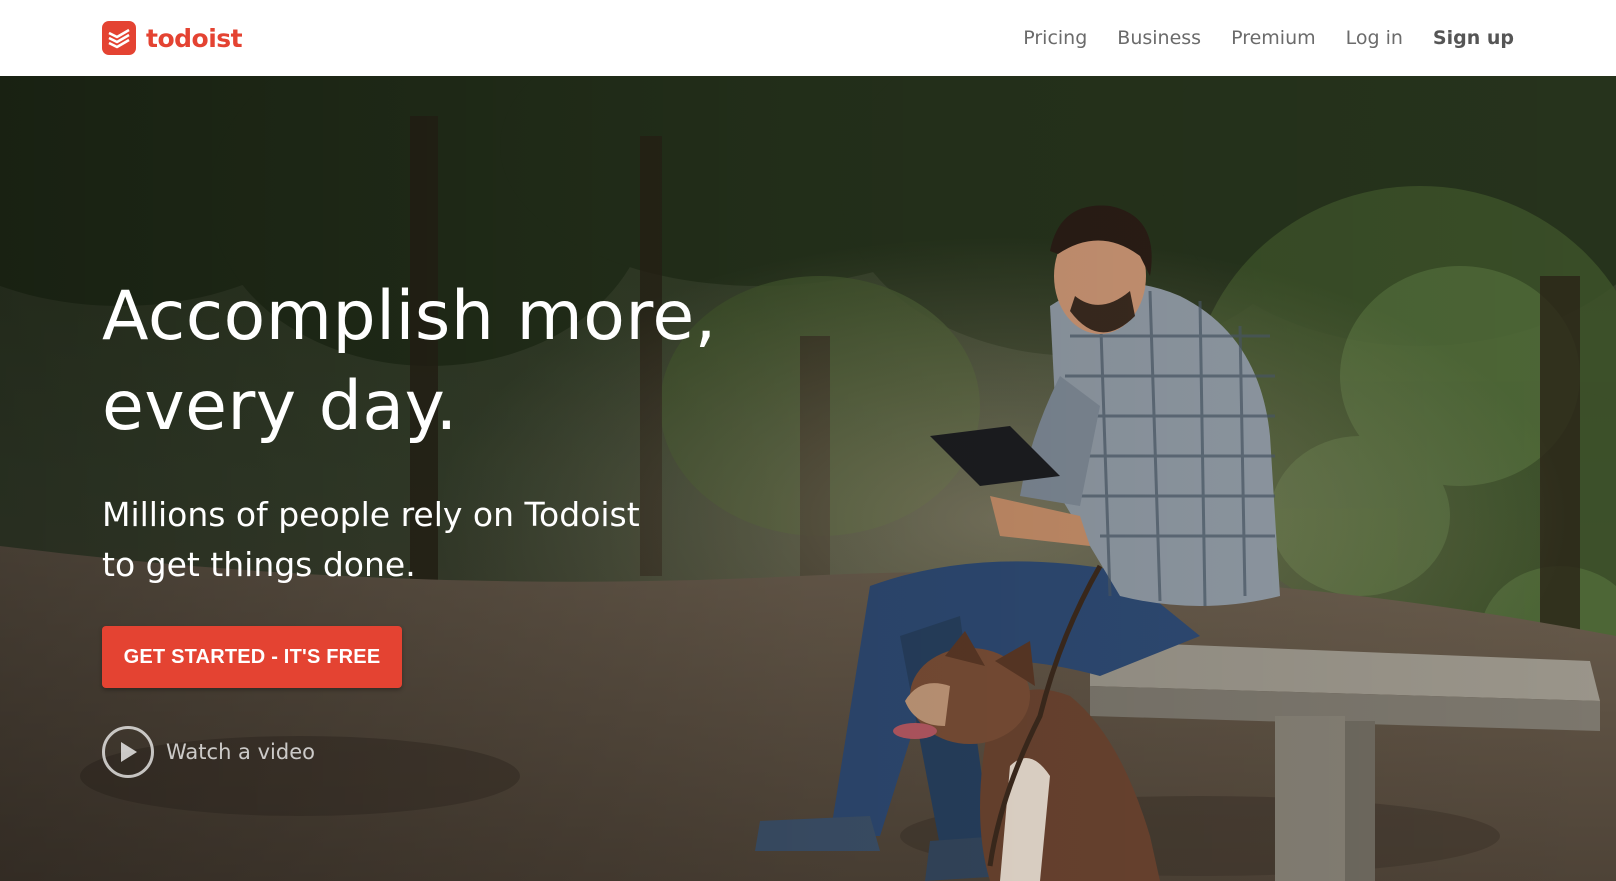 The width and height of the screenshot is (1616, 881). What do you see at coordinates (409, 316) in the screenshot?
I see `hero-headline-line1: Accomplish more,` at bounding box center [409, 316].